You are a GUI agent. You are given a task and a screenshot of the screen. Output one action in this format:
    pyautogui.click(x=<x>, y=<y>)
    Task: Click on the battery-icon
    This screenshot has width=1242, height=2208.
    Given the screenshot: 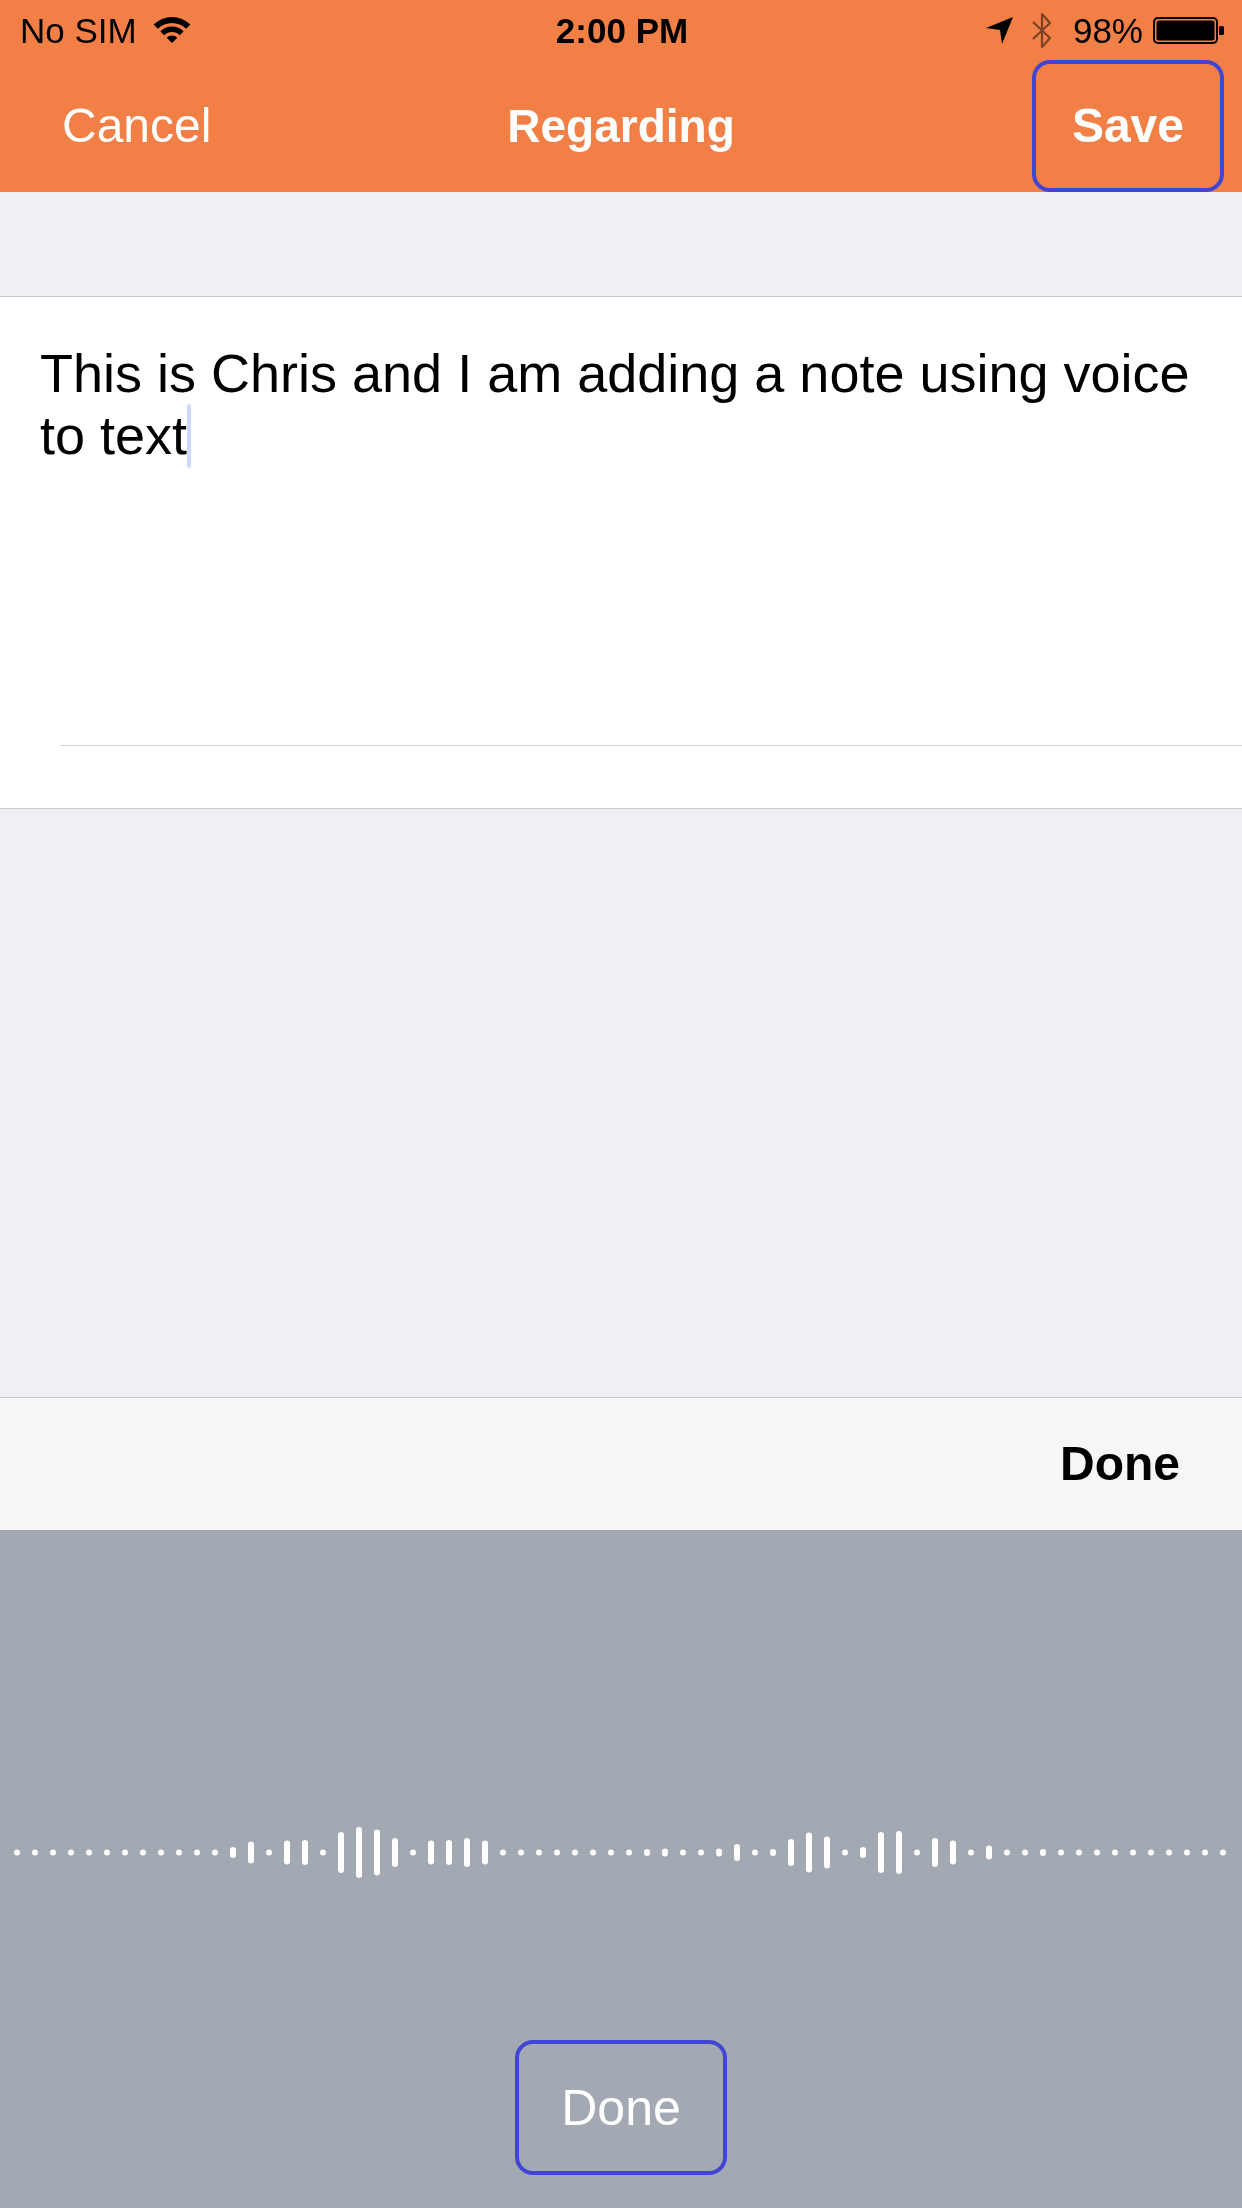 What is the action you would take?
    pyautogui.click(x=1188, y=30)
    